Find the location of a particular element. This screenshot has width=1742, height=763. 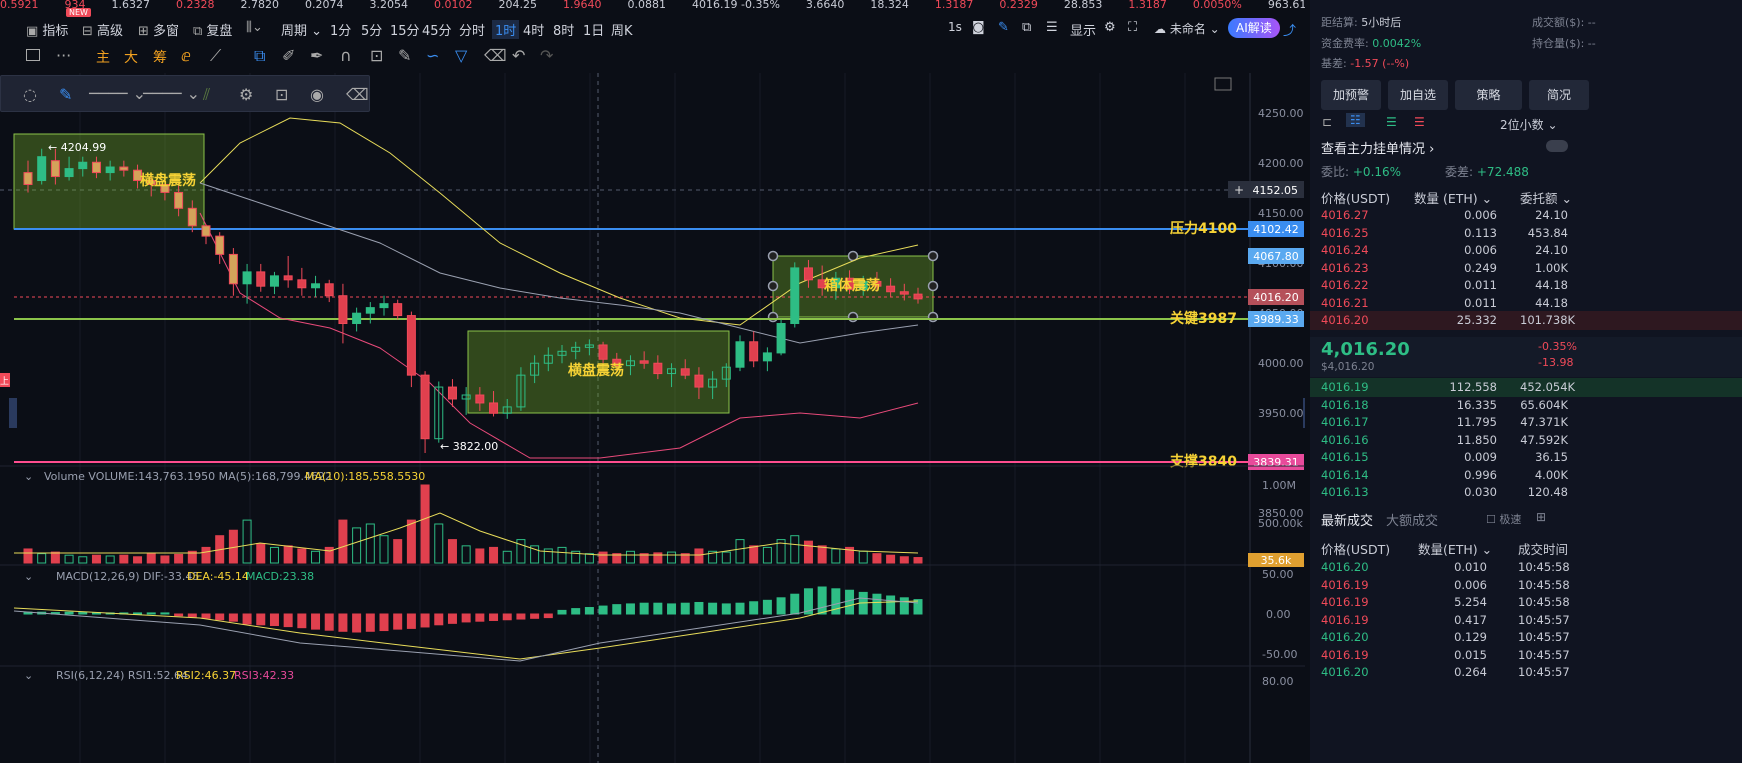

main-orders-toggle is located at coordinates (1557, 146).